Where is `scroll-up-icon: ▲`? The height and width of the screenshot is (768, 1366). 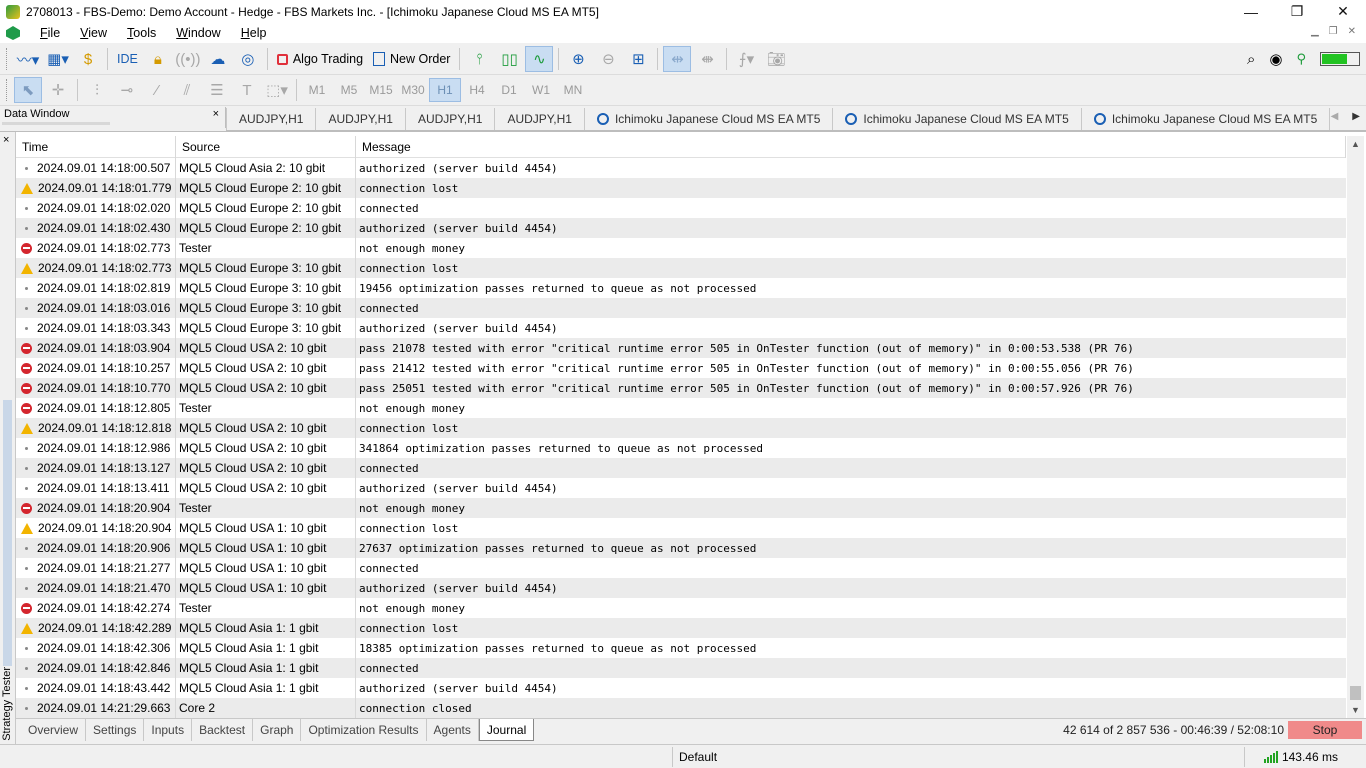
scroll-up-icon: ▲ is located at coordinates (1355, 144).